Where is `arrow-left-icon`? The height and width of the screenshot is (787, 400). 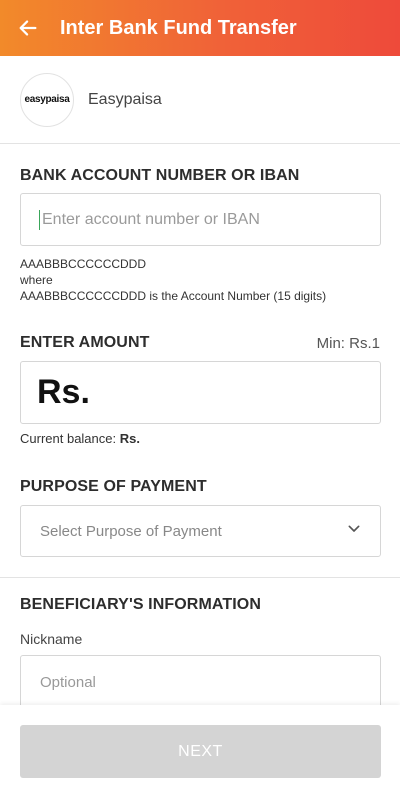 arrow-left-icon is located at coordinates (28, 28).